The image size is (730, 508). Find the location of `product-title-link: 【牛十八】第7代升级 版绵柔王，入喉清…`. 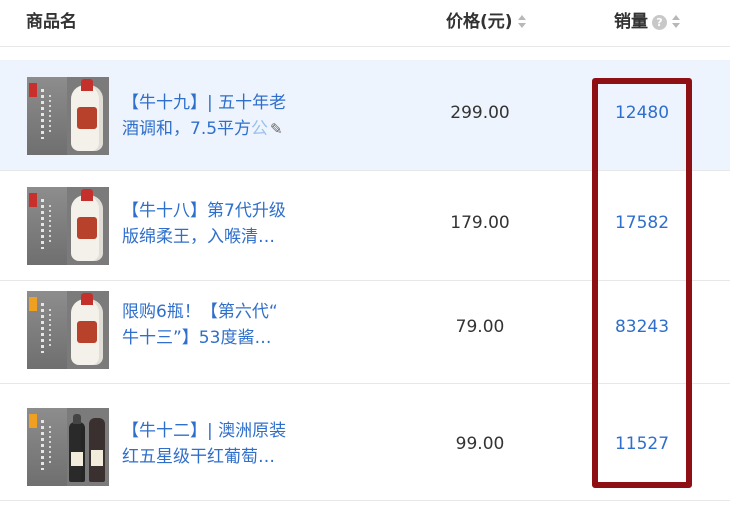

product-title-link: 【牛十八】第7代升级 版绵柔王，入喉清… is located at coordinates (222, 224).